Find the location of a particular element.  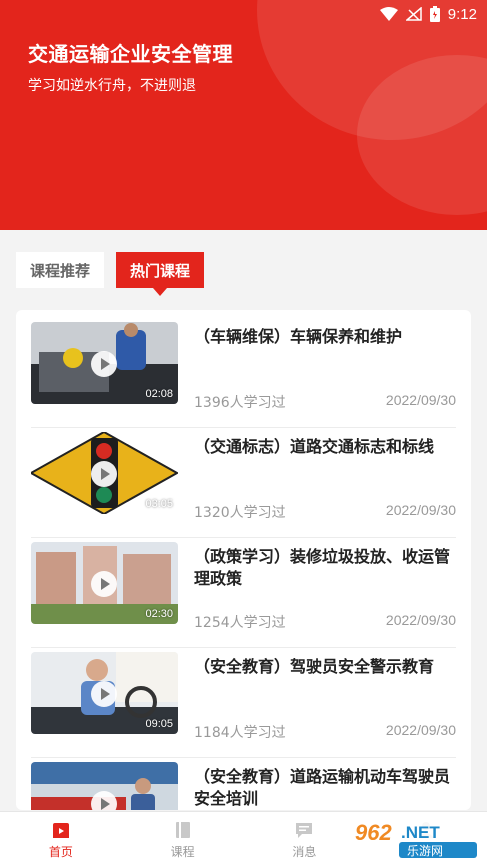

tab-label: 课程推荐 is located at coordinates (60, 270).